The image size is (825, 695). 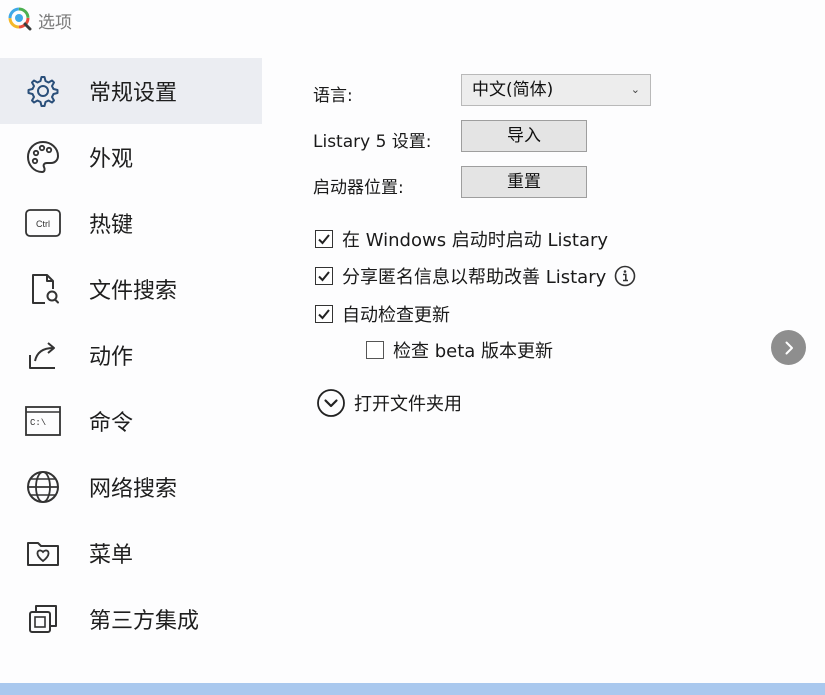 I want to click on language-label: 语言:, so click(x=333, y=96).